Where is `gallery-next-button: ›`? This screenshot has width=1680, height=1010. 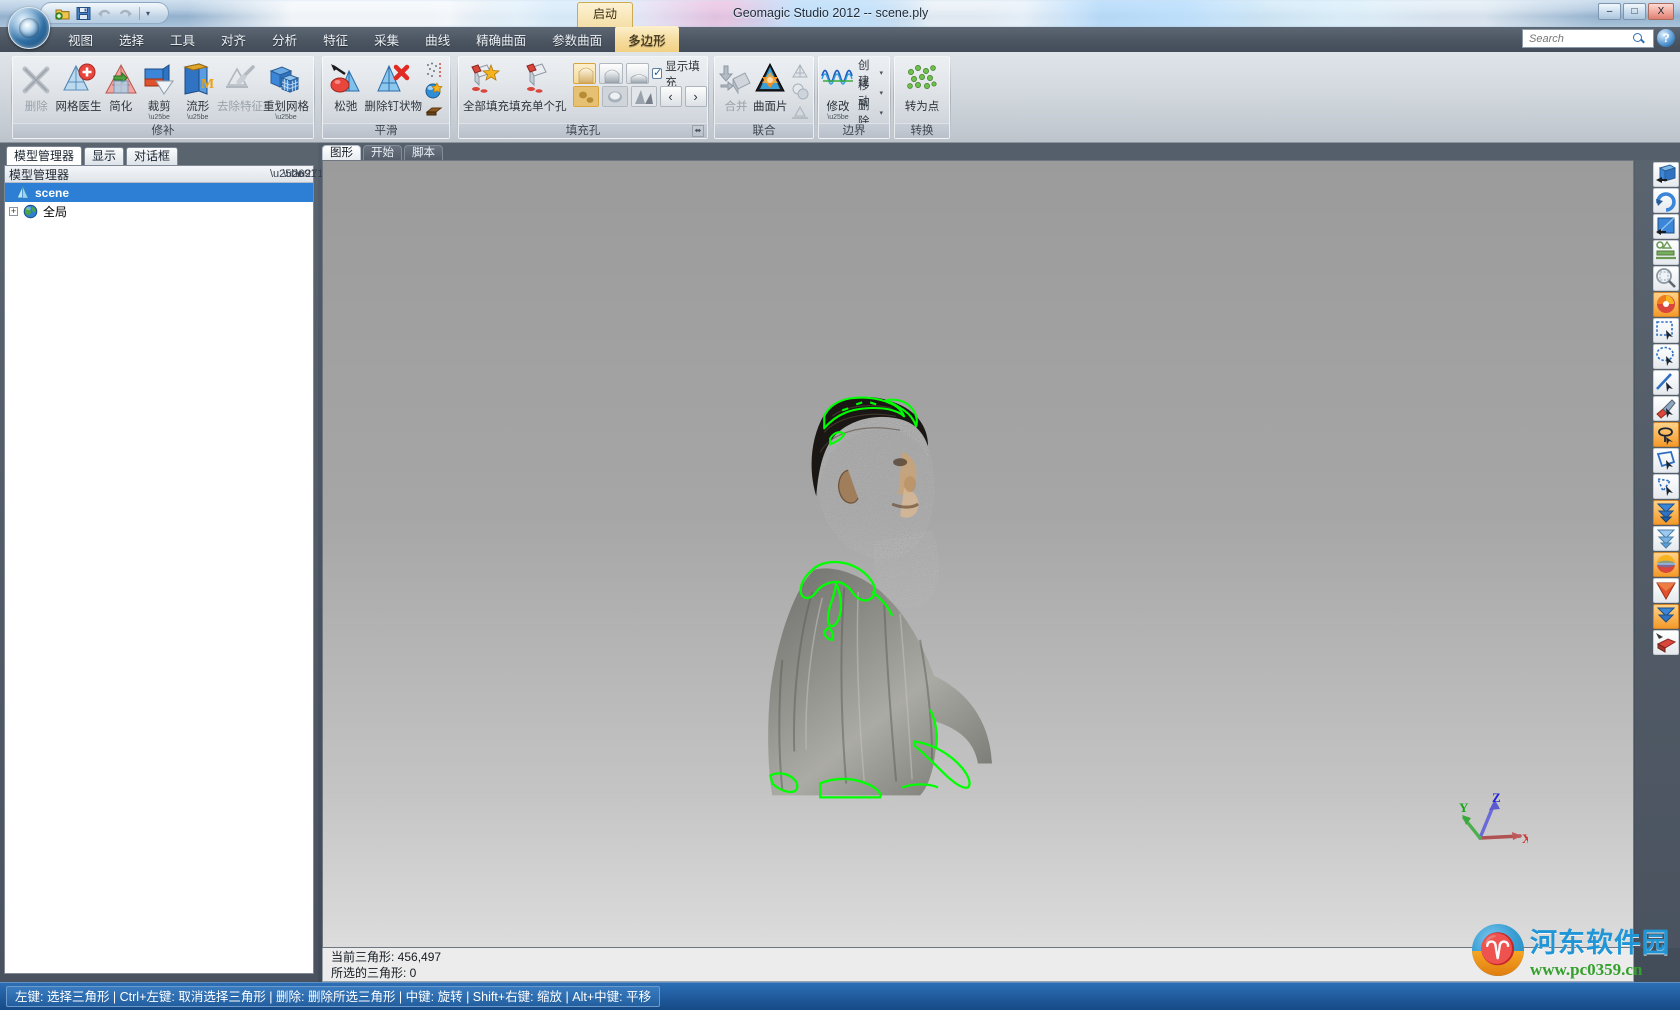
gallery-next-button: › is located at coordinates (695, 96).